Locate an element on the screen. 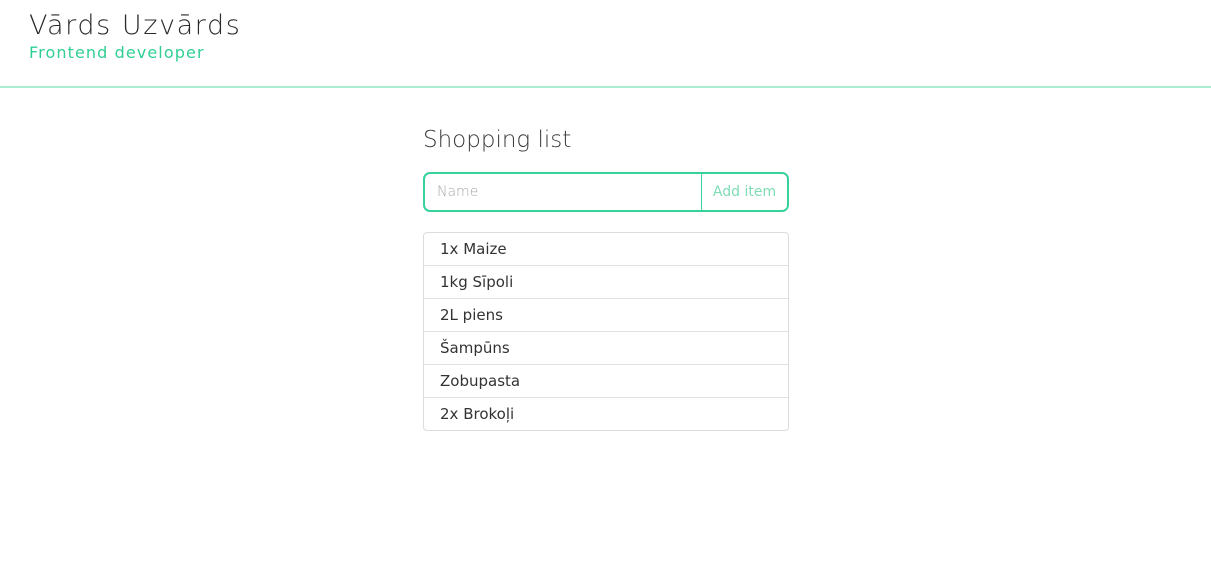 Image resolution: width=1211 pixels, height=585 pixels. add-item-button: Add item is located at coordinates (744, 192).